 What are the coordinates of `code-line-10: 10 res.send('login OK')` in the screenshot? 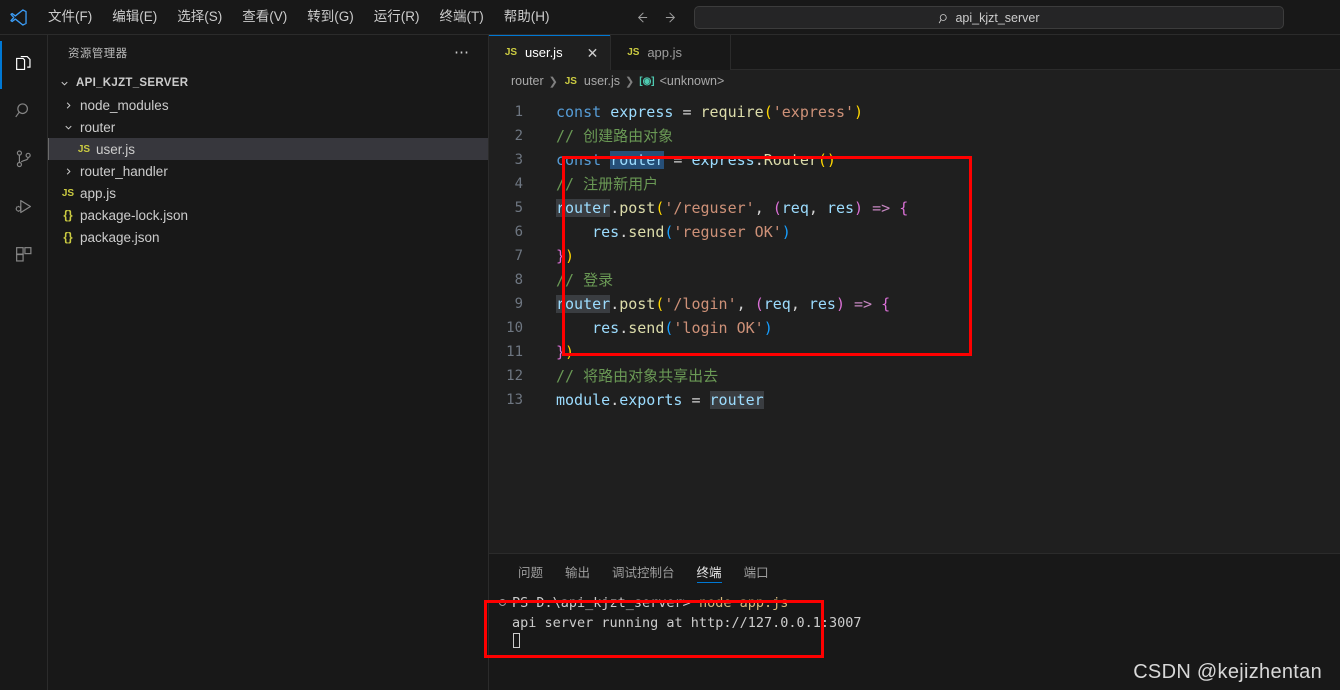 It's located at (914, 328).